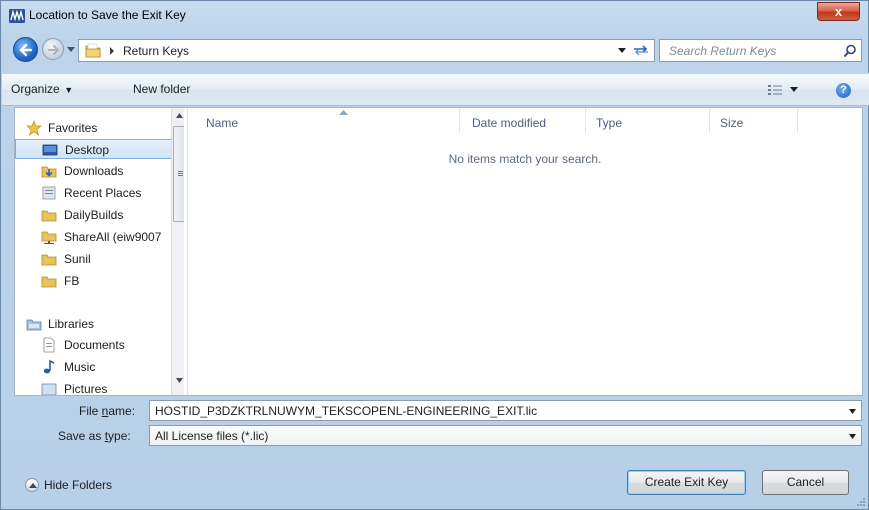  Describe the element at coordinates (609, 123) in the screenshot. I see `column-type-label: Type` at that location.